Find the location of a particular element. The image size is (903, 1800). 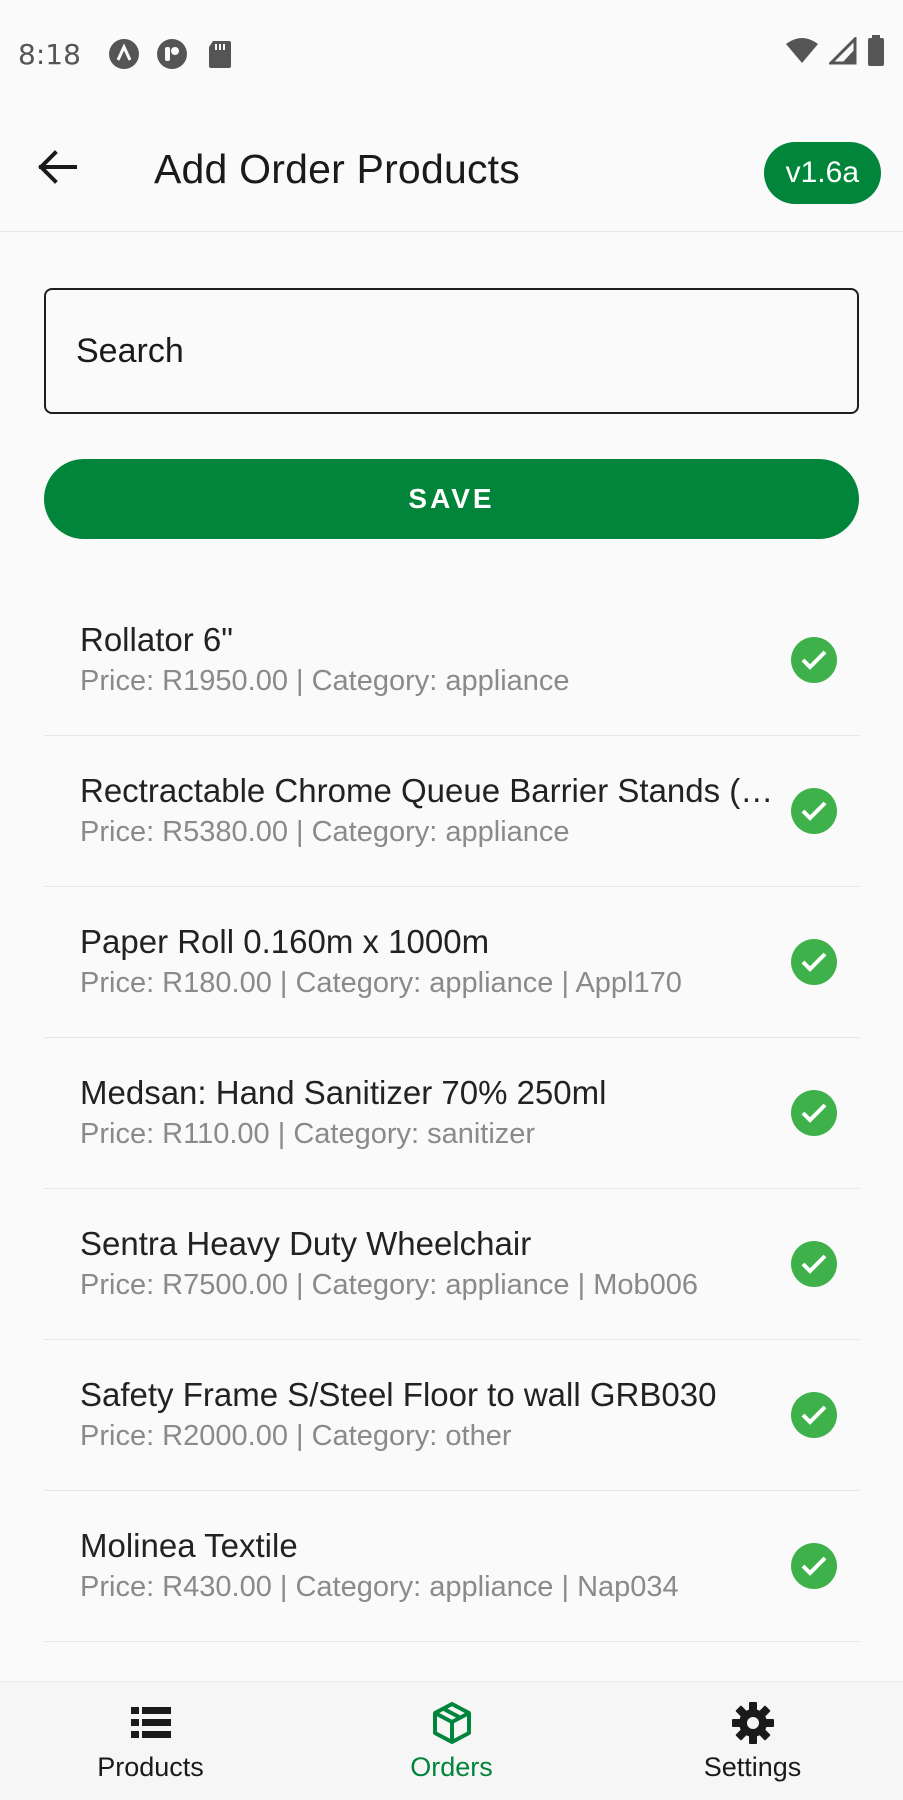

nav-item-settings: Settings is located at coordinates (752, 1741).